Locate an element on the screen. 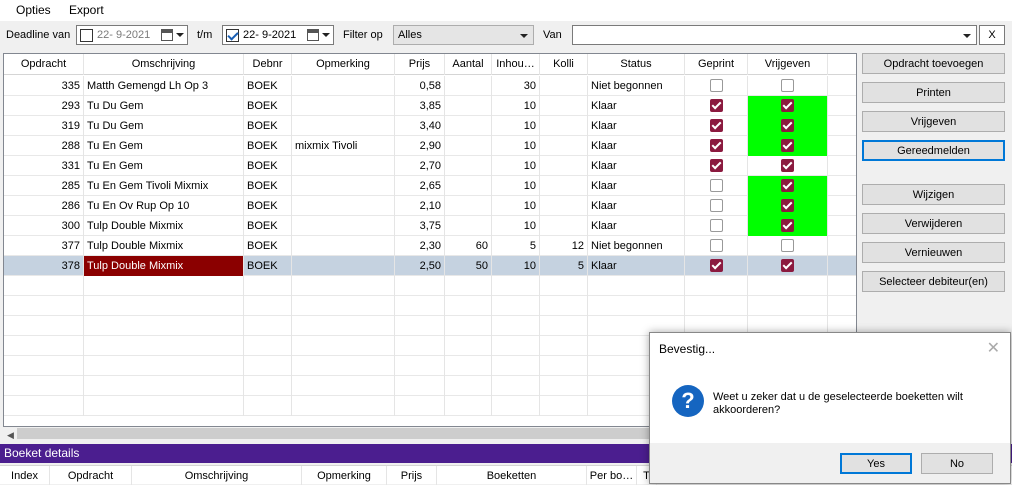 This screenshot has height=485, width=1012. vrijgeven-button: Vrijgeven is located at coordinates (933, 121).